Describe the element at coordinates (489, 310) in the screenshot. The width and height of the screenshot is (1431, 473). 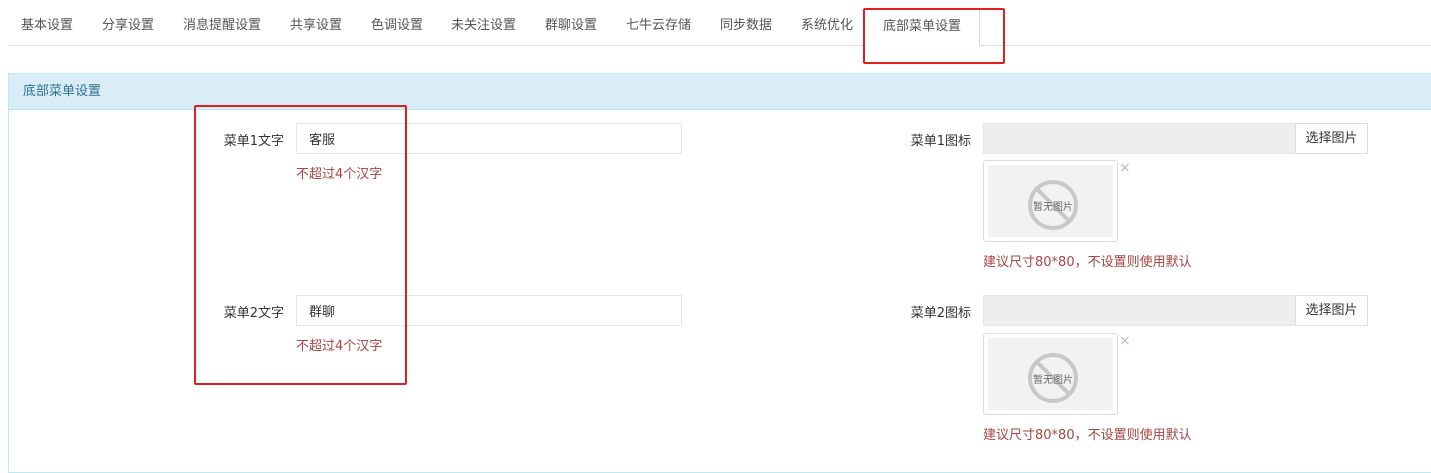
I see `menu2-text-input` at that location.